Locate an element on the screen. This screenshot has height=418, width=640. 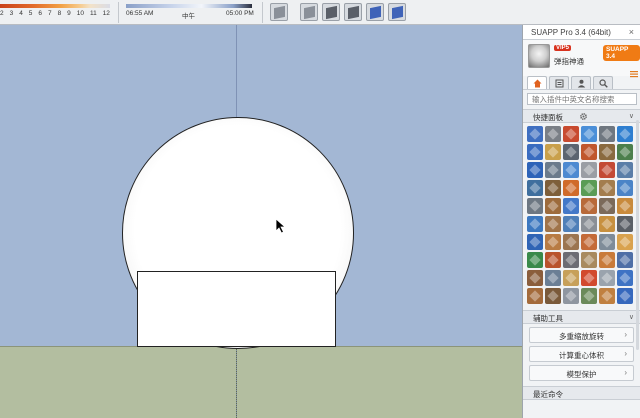
time-gradient-bar is located at coordinates (189, 6).